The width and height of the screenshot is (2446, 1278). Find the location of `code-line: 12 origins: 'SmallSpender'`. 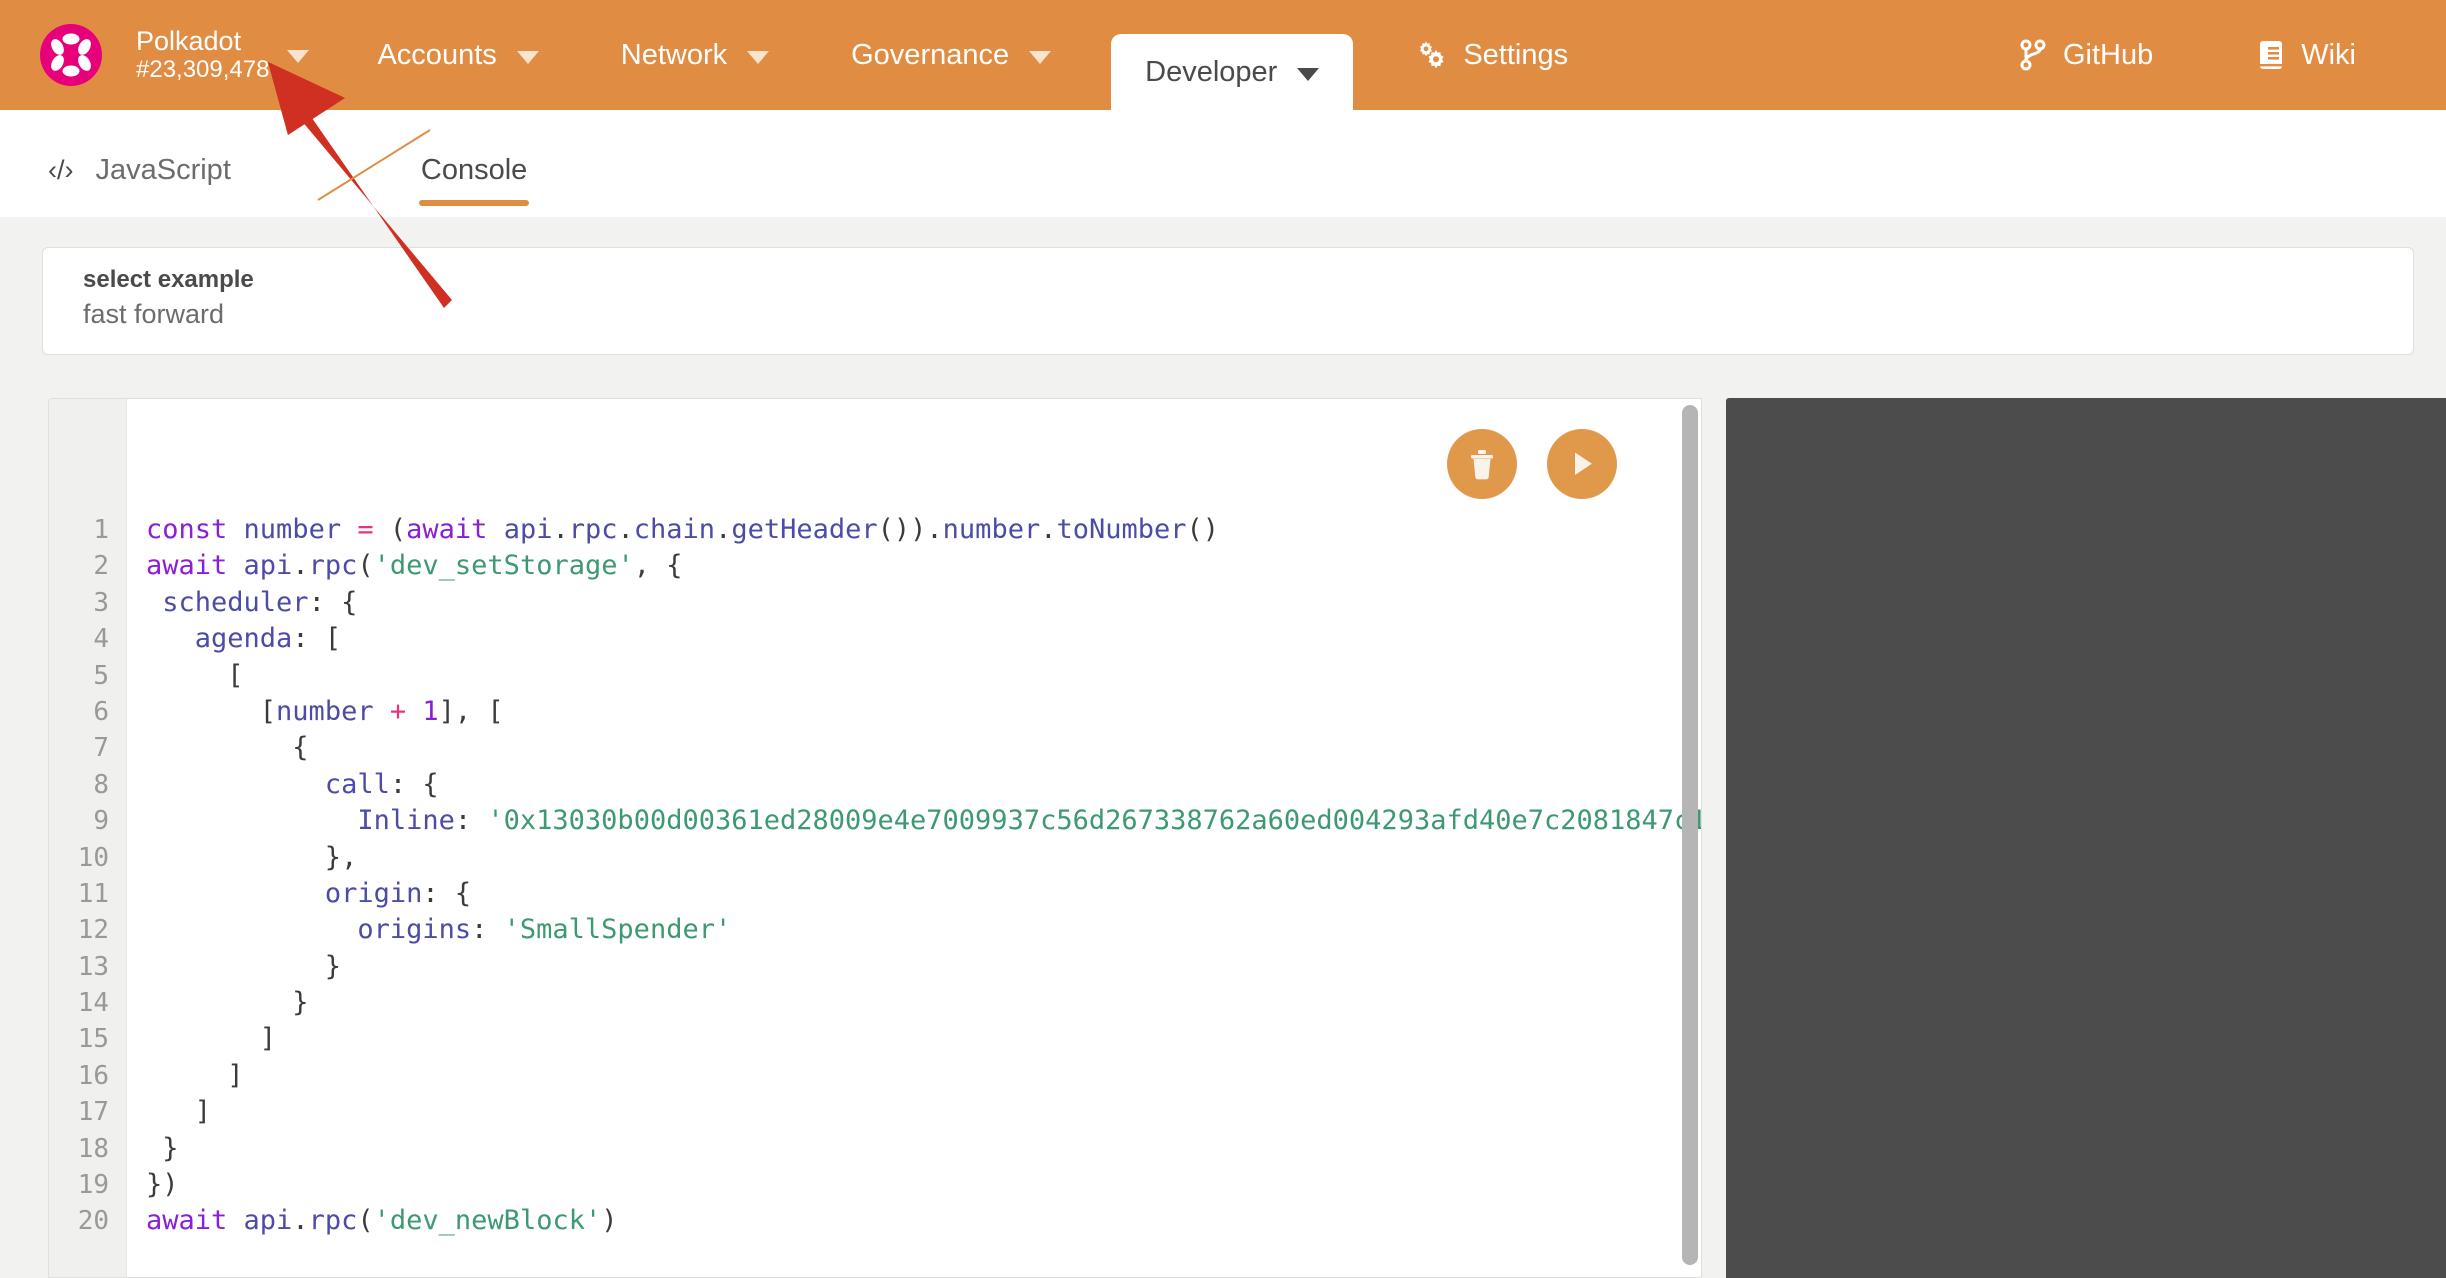

code-line: 12 origins: 'SmallSpender' is located at coordinates (875, 930).